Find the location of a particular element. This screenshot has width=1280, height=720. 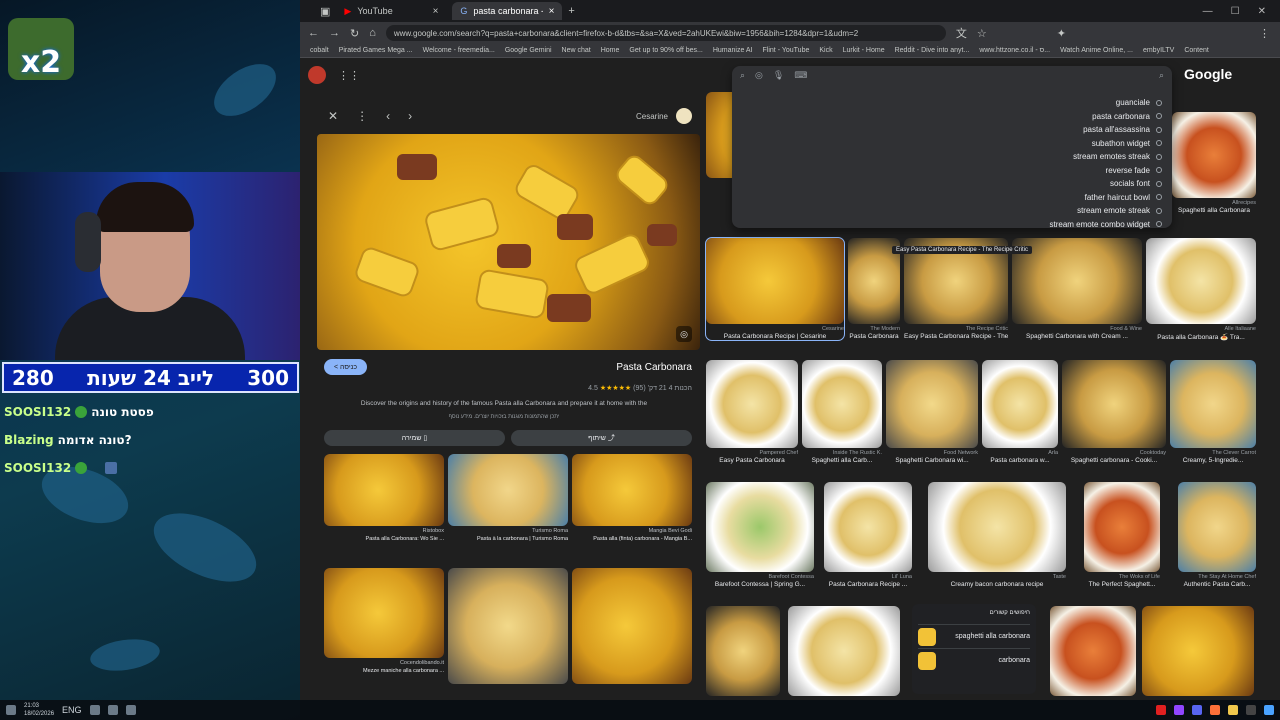

visit-button: < כניסה is located at coordinates (346, 367).